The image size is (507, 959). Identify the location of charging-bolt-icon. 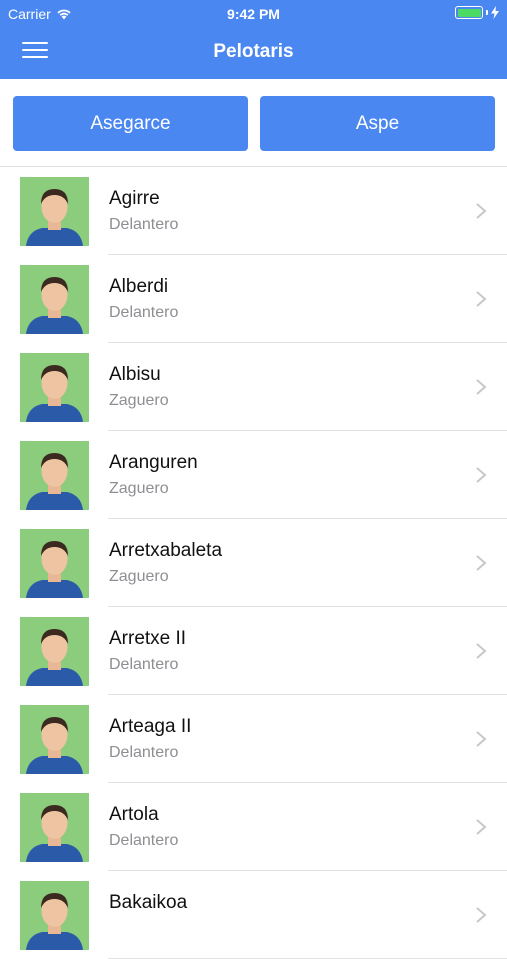
(495, 12).